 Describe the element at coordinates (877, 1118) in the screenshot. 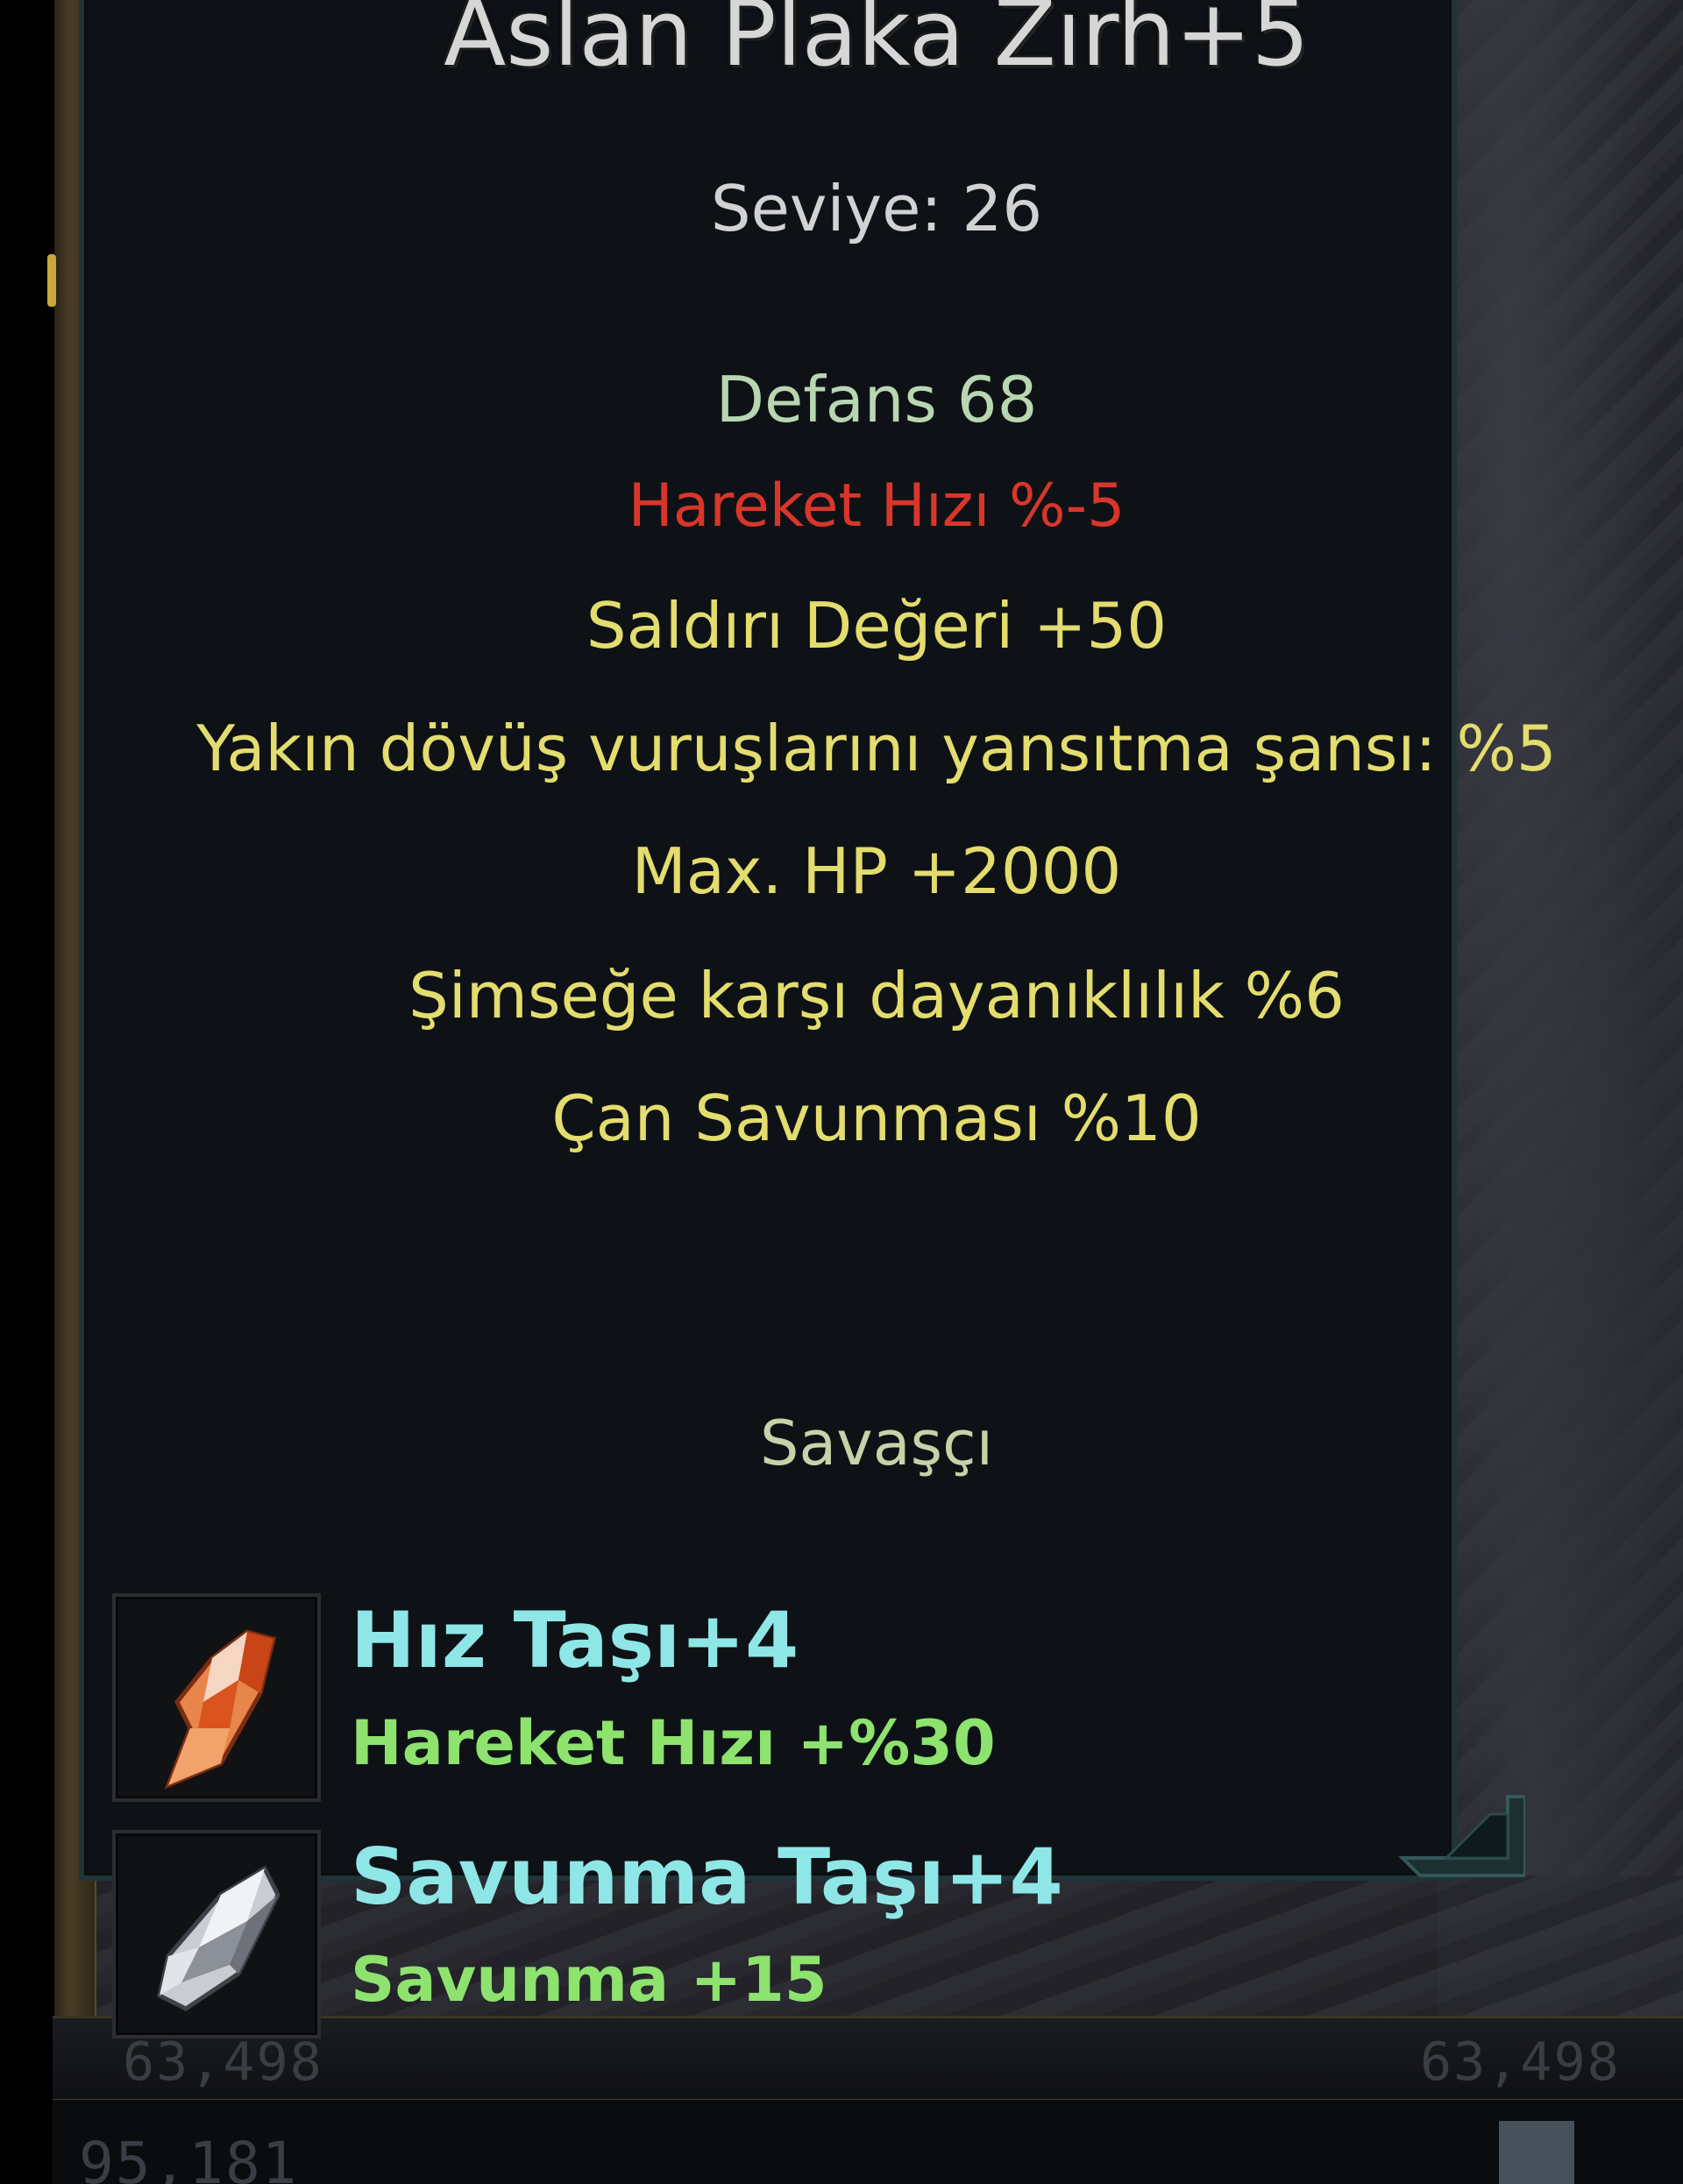

I see `item-bonus: Çan Savunması %10` at that location.